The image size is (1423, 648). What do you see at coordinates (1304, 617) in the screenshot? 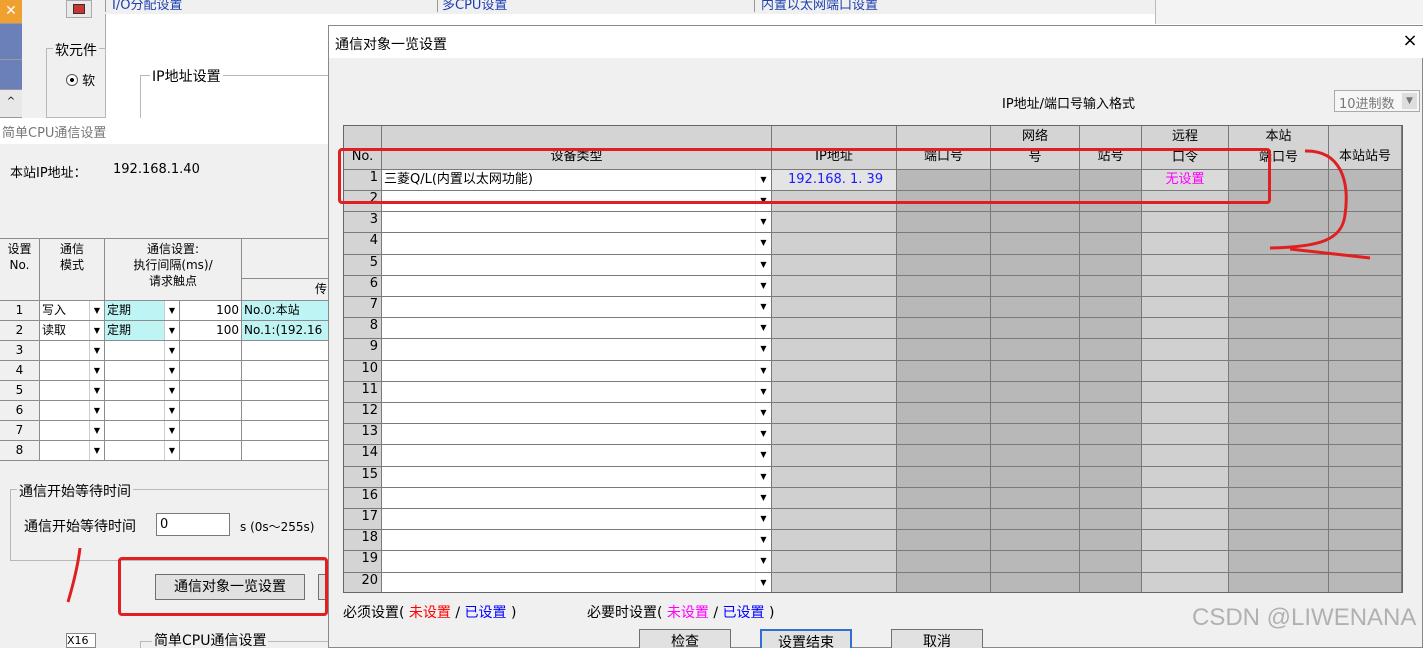
I see `watermark: CSDN @LIWENANA` at bounding box center [1304, 617].